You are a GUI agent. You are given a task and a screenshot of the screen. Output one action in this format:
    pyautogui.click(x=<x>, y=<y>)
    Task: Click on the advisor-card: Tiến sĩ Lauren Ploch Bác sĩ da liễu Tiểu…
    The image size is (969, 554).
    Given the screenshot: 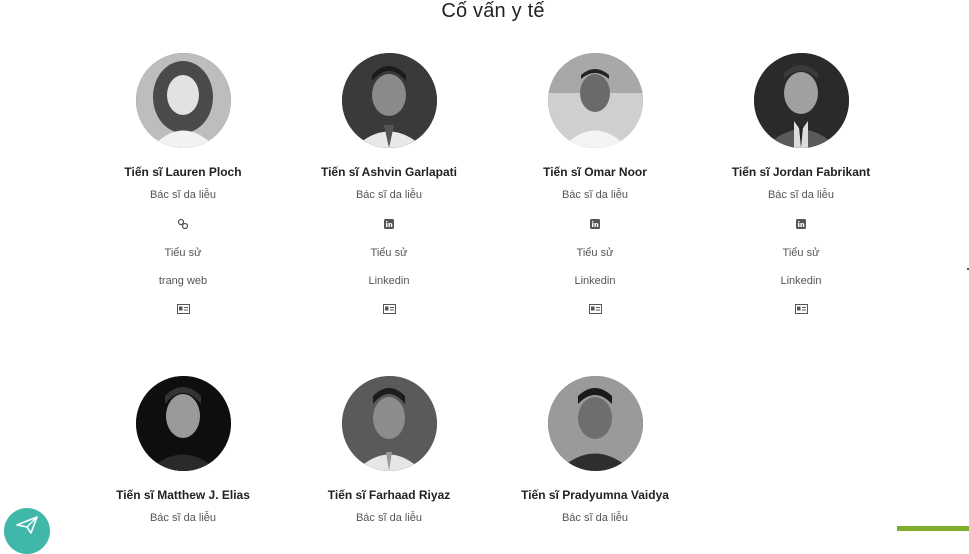 What is the action you would take?
    pyautogui.click(x=183, y=184)
    